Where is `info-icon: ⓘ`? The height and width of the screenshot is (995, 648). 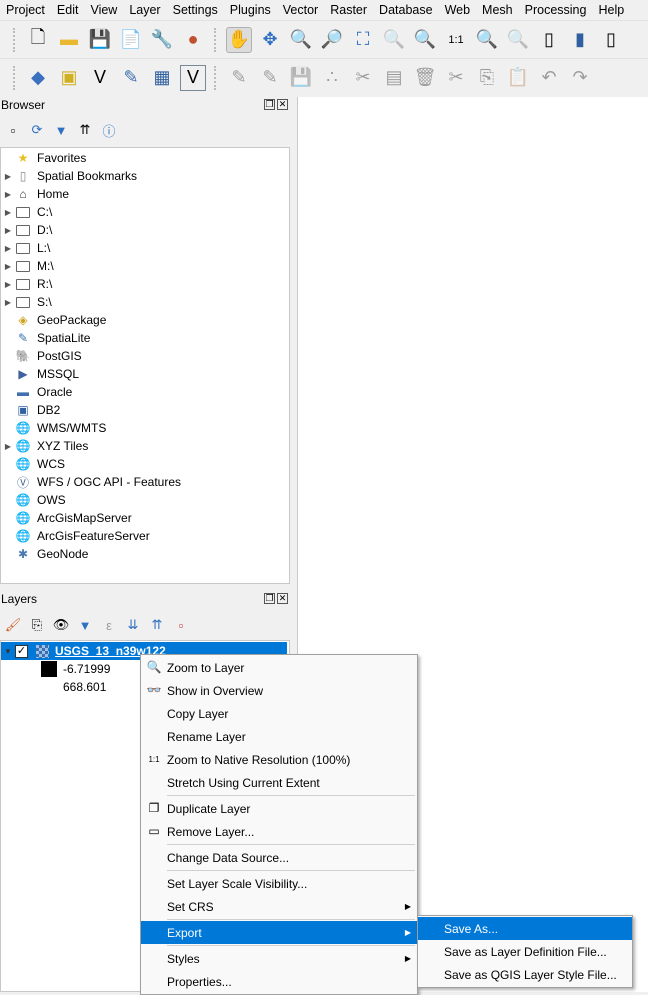
info-icon: ⓘ is located at coordinates (109, 130).